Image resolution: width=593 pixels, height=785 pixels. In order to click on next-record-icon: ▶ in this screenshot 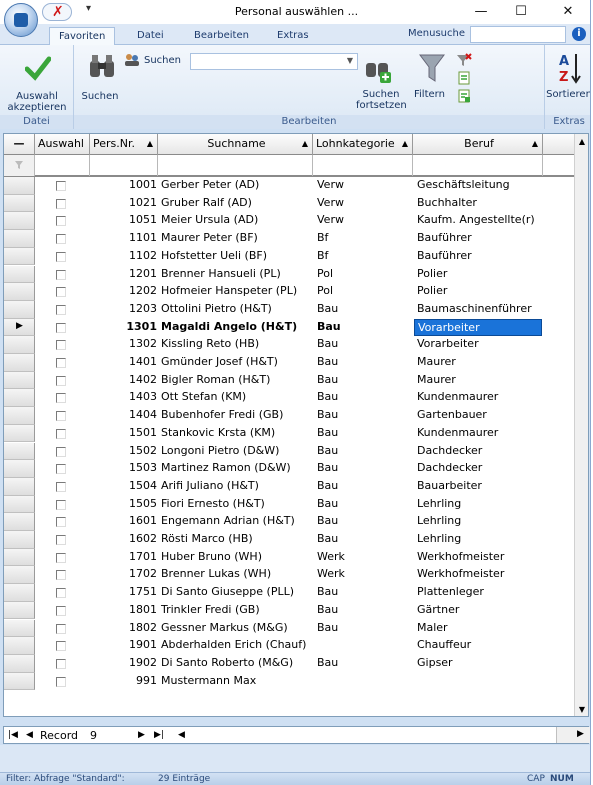, I will do `click(141, 735)`.